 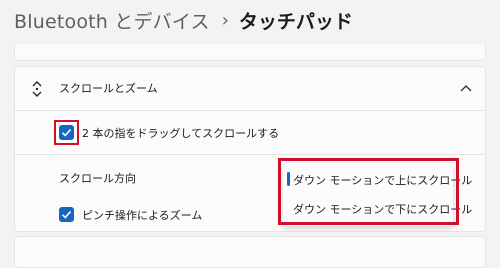 I want to click on pinch-zoom-checkbox, so click(x=66, y=214).